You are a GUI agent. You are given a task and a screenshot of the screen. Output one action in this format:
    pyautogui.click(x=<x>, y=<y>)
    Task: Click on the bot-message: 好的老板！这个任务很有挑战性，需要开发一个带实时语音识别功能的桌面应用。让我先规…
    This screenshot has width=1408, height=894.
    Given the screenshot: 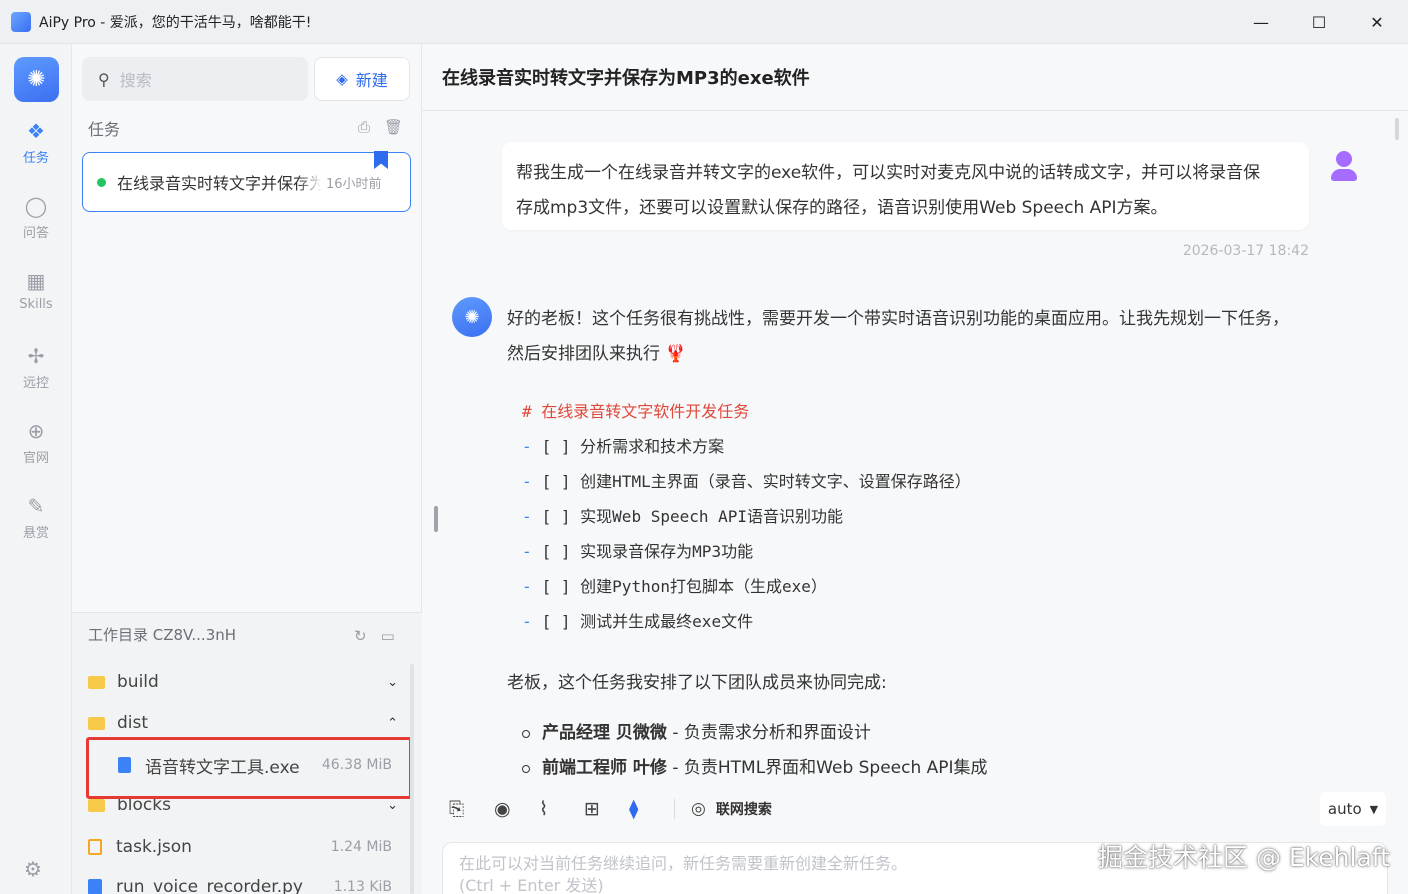 What is the action you would take?
    pyautogui.click(x=912, y=337)
    